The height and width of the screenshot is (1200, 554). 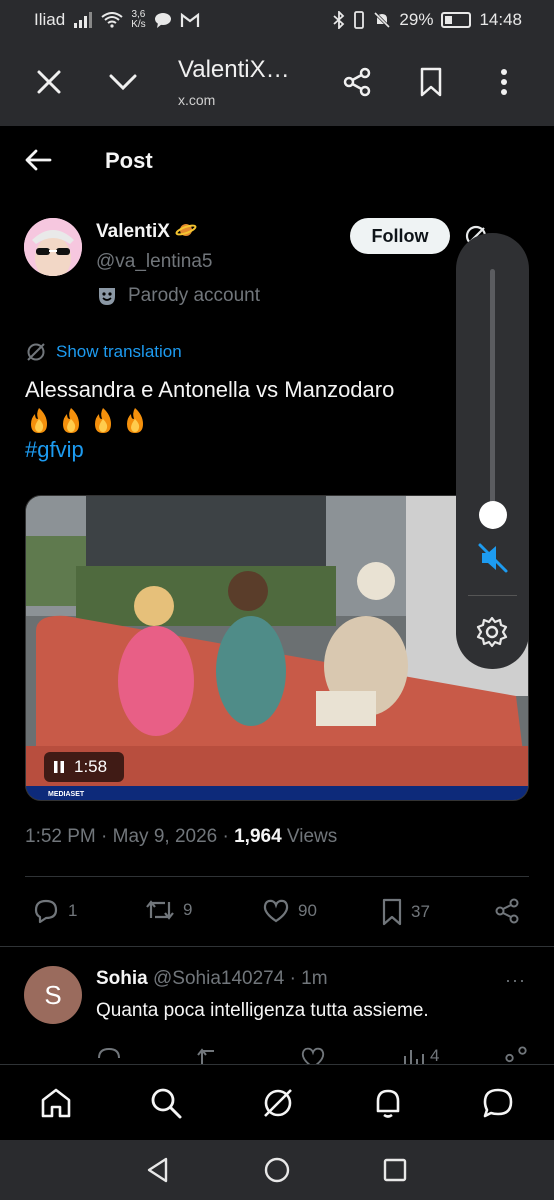 I want to click on share-post-button, so click(x=507, y=911).